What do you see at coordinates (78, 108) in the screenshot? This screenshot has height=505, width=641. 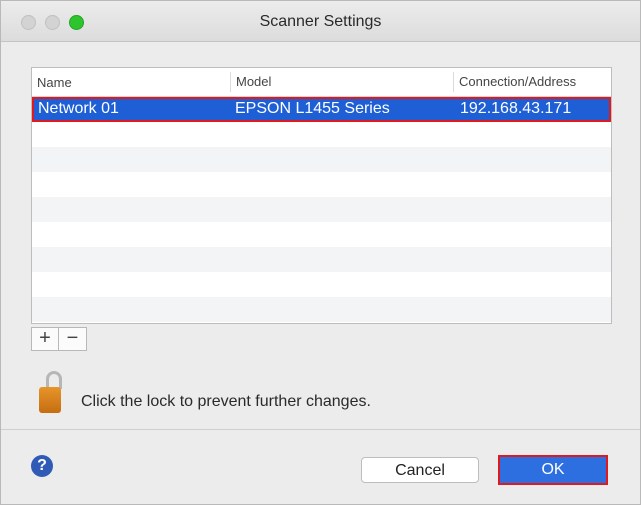 I see `cell-name: Network 01` at bounding box center [78, 108].